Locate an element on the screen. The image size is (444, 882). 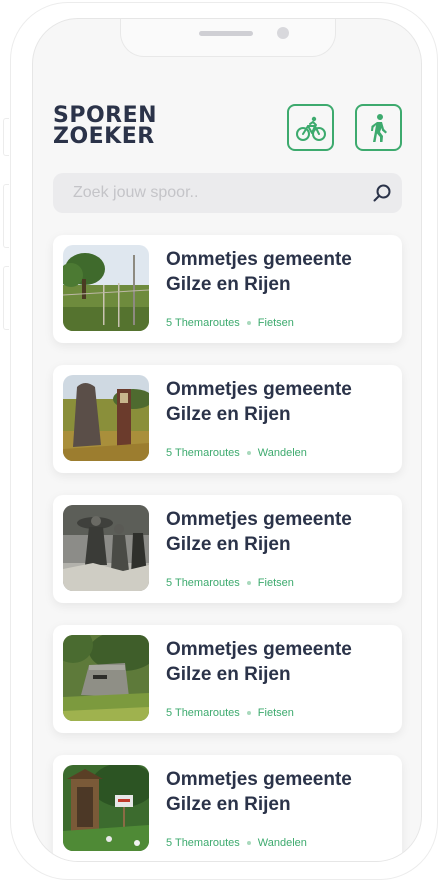
app-logo: SPOREN ZOEKER is located at coordinates (108, 126).